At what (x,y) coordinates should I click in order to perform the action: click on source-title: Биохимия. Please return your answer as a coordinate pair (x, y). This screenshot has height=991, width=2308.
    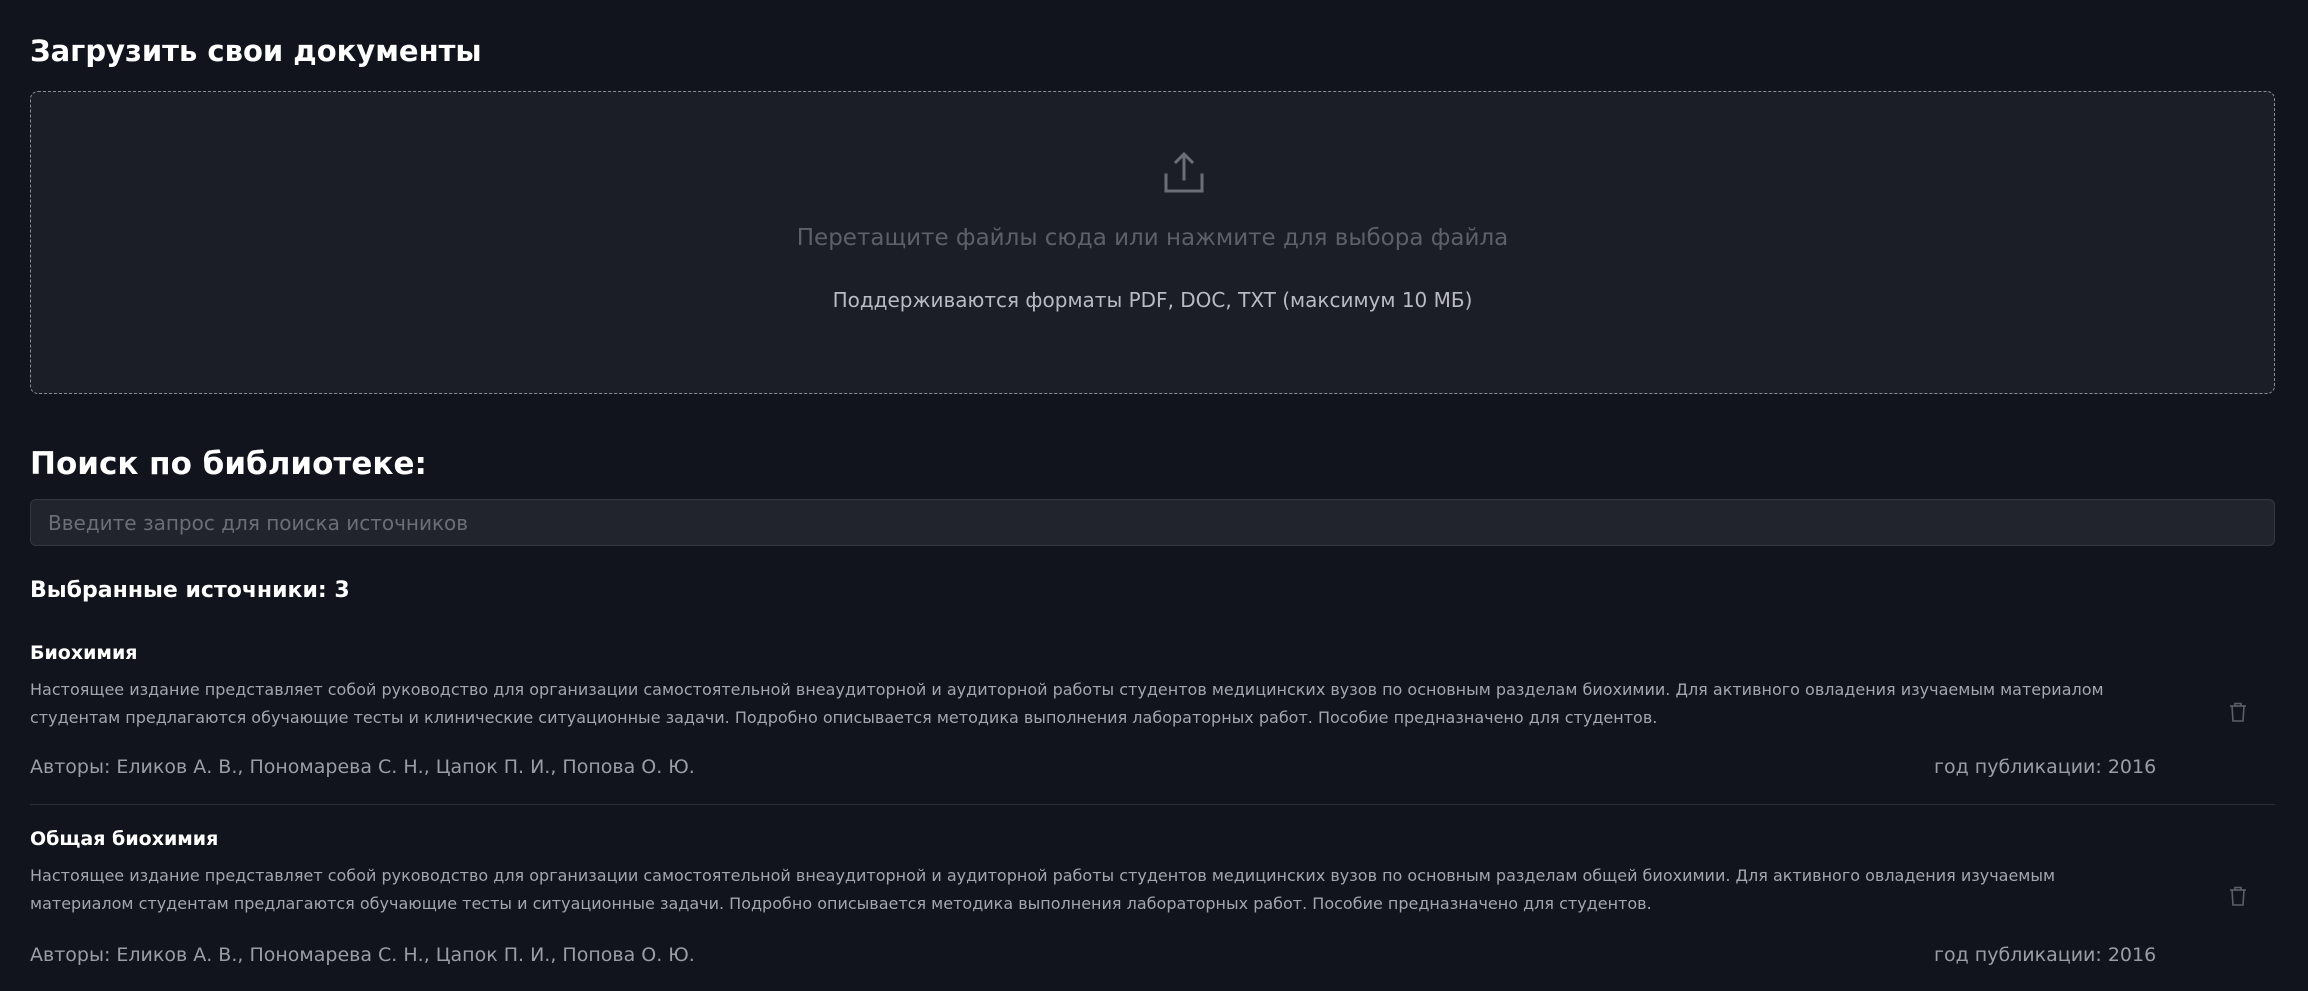
    Looking at the image, I should click on (84, 653).